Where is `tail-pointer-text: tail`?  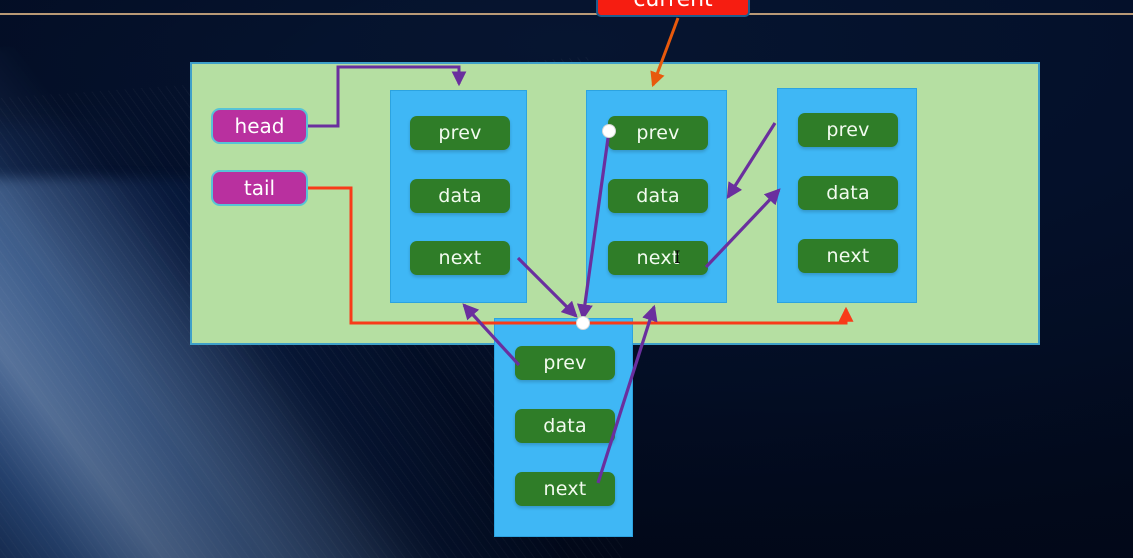
tail-pointer-text: tail is located at coordinates (259, 188).